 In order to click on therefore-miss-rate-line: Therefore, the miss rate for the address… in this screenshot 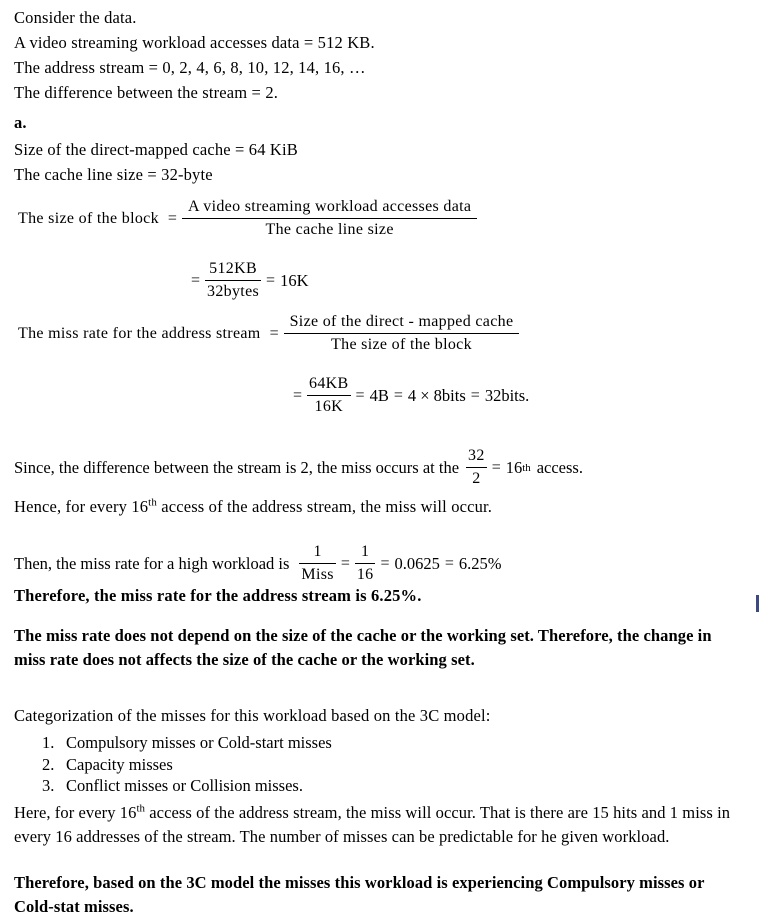, I will do `click(218, 596)`.